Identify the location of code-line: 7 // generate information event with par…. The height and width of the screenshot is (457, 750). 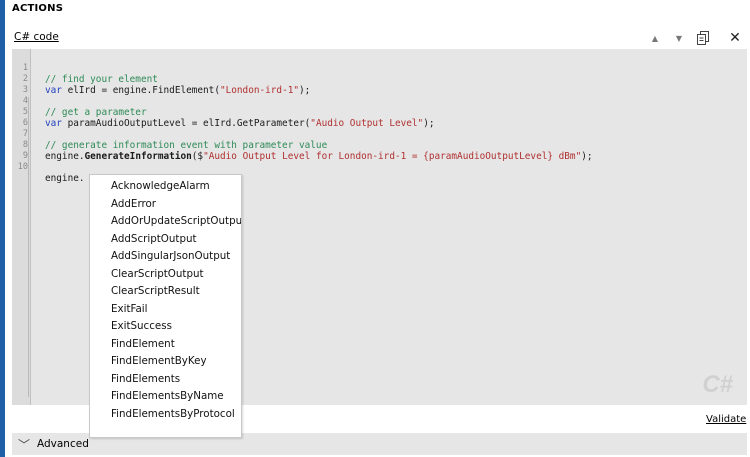
(169, 134).